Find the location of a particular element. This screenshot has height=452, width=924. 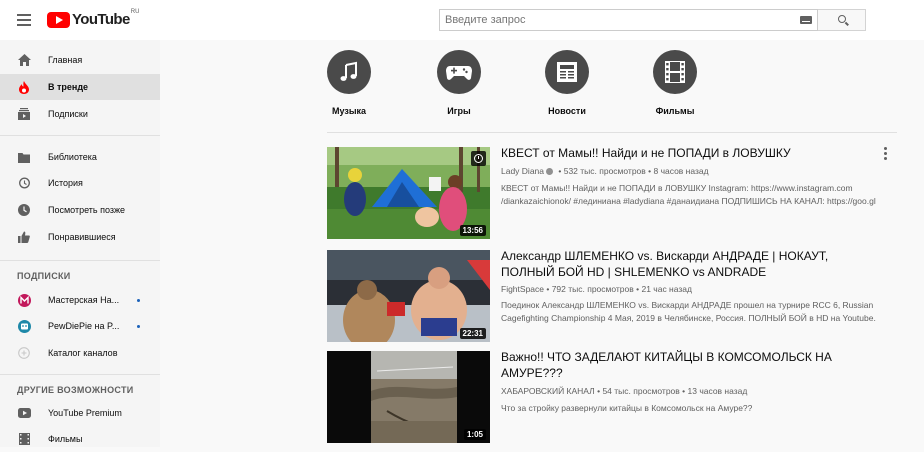

subscriptions-icon is located at coordinates (24, 114).